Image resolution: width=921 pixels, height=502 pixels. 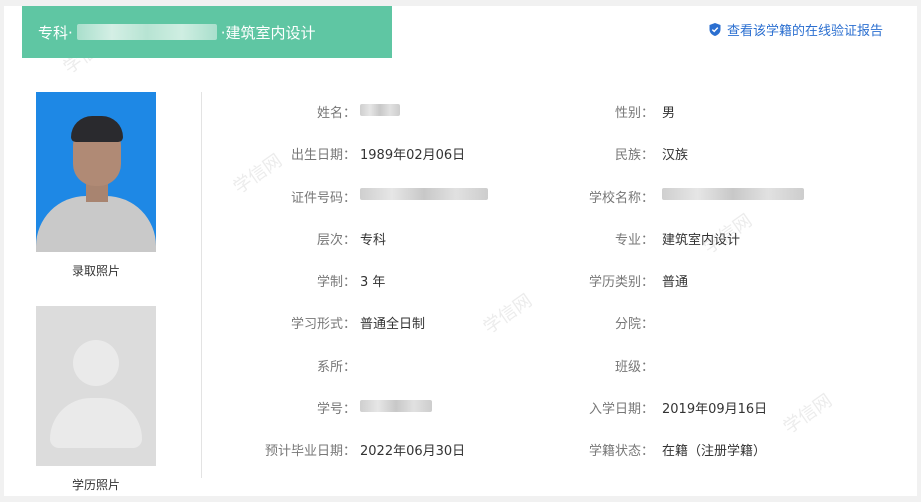 I want to click on grad-value: 2022年06月30日, so click(x=413, y=452).